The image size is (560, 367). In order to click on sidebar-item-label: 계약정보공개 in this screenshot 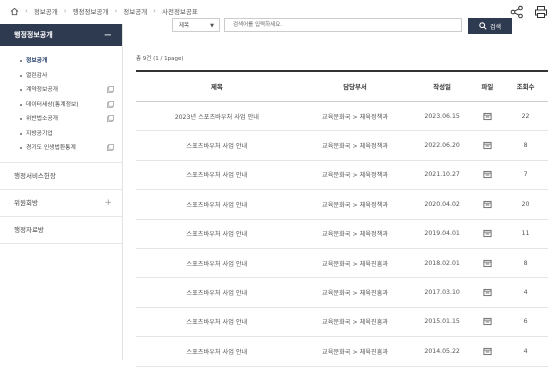, I will do `click(42, 90)`.